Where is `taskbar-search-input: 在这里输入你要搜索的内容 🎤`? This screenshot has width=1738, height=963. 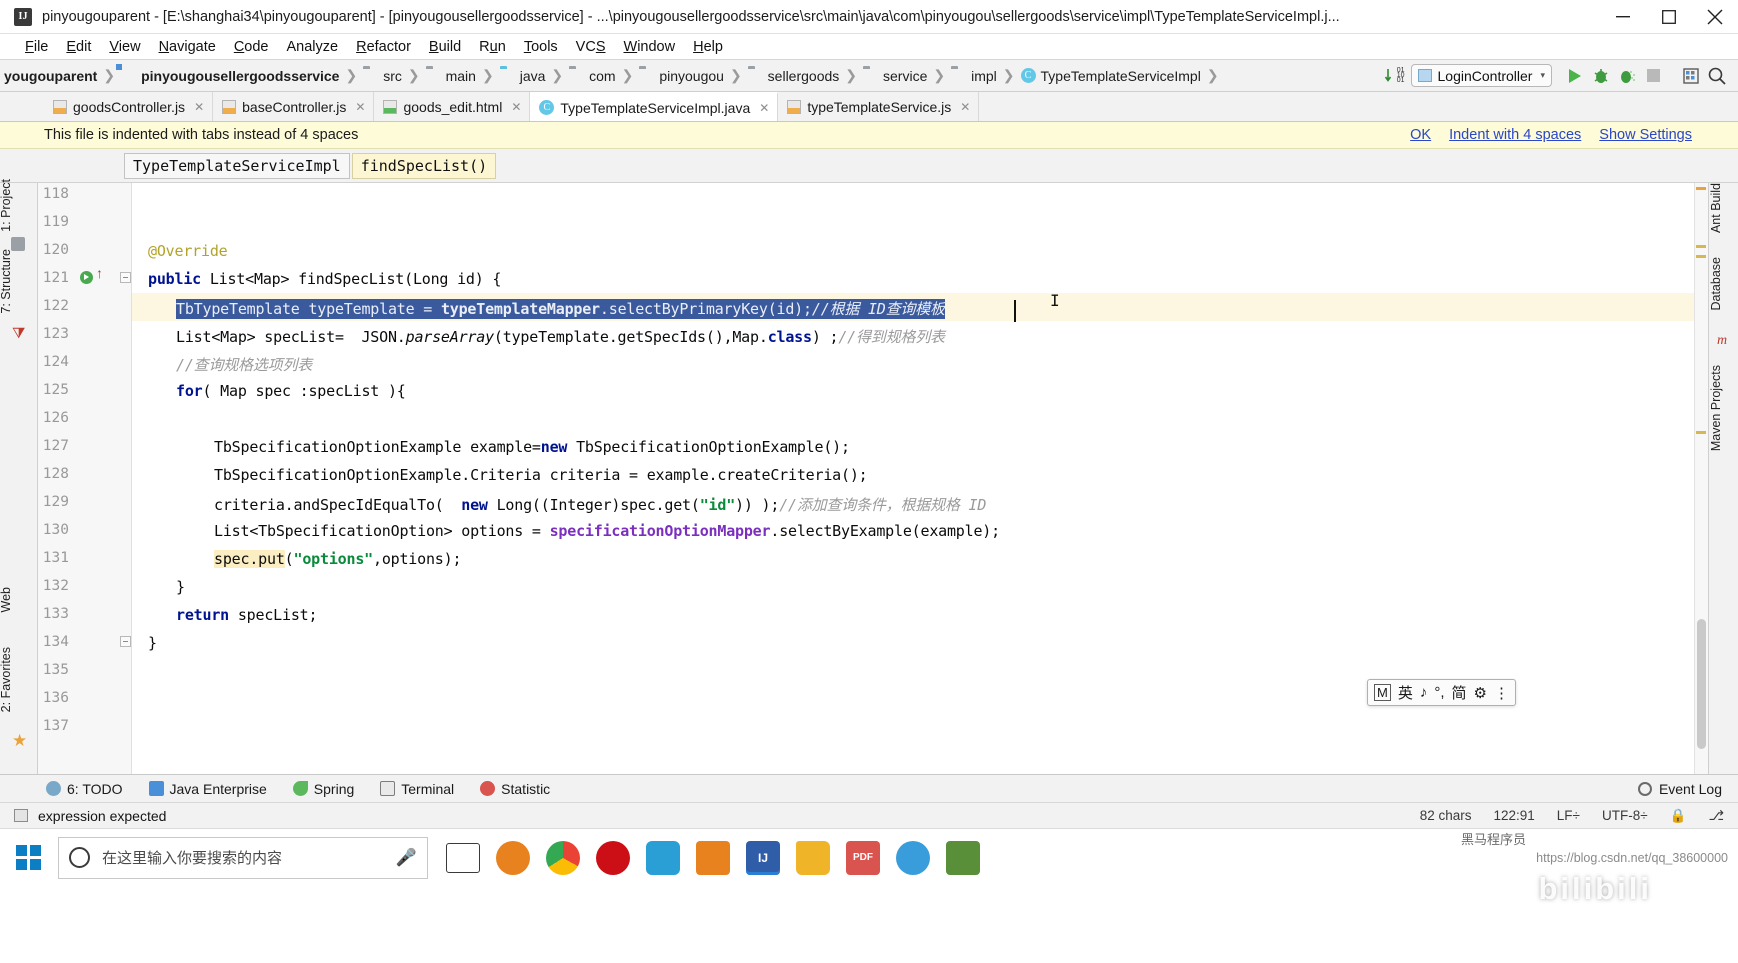
taskbar-search-input: 在这里输入你要搜索的内容 🎤 is located at coordinates (243, 857).